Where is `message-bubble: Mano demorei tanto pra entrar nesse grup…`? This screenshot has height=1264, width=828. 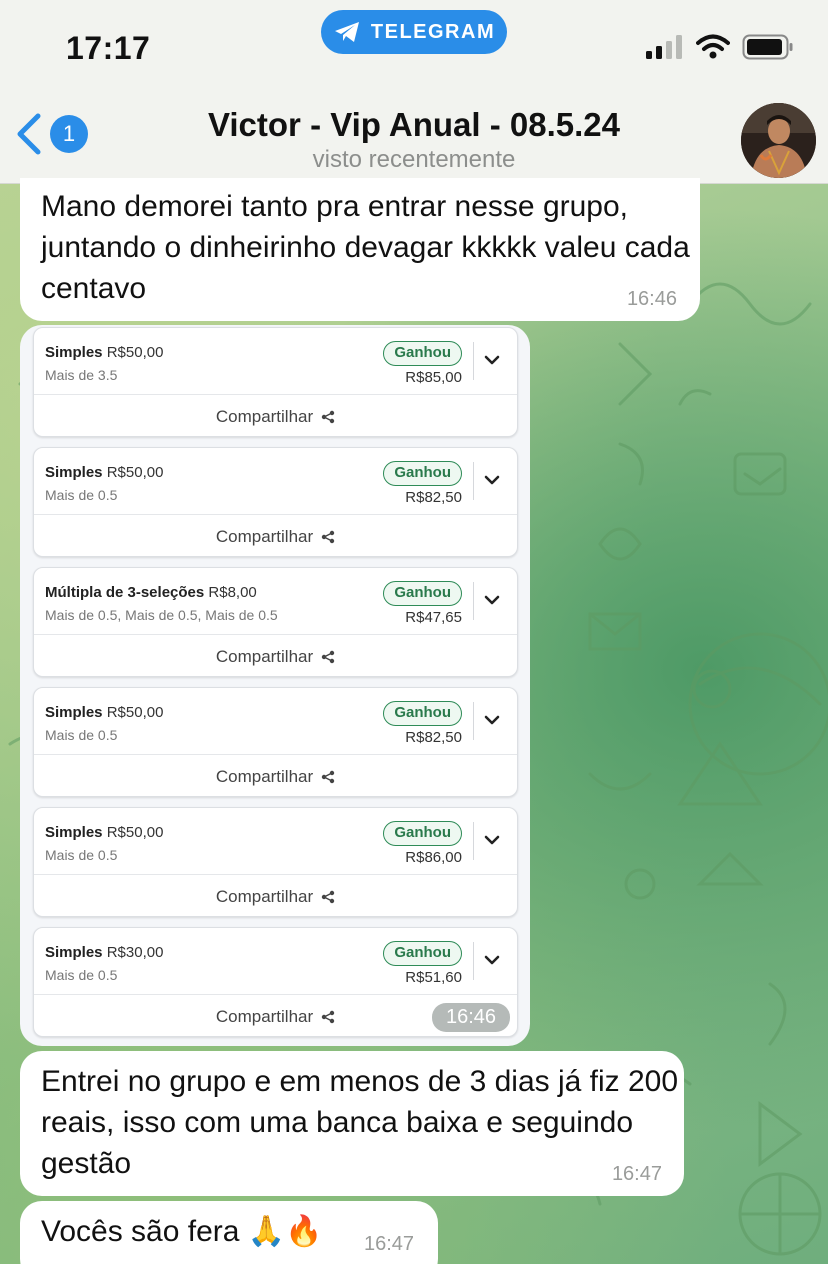
message-bubble: Mano demorei tanto pra entrar nesse grup… is located at coordinates (360, 249).